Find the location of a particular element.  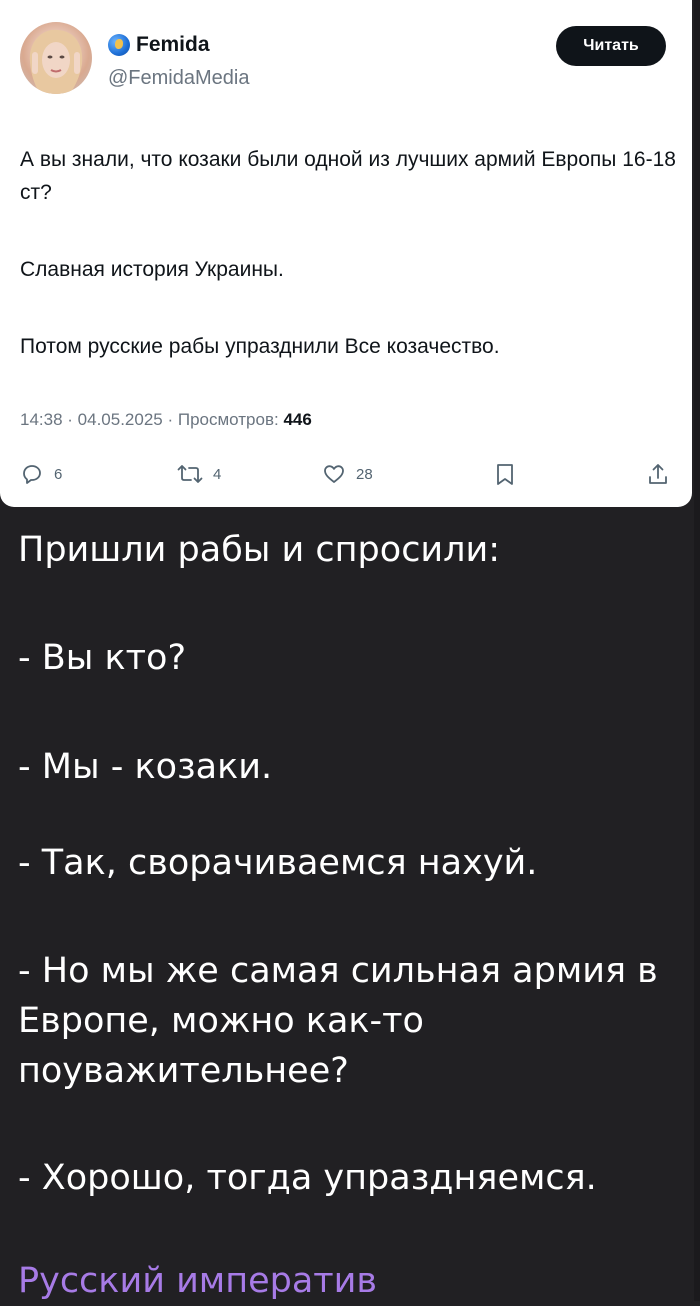

like-count: 28 is located at coordinates (364, 474).